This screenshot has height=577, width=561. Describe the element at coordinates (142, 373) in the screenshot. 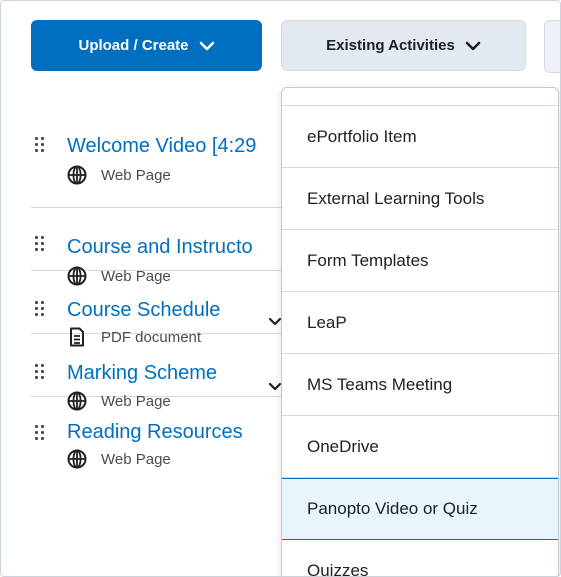

I see `item-title-link: Marking Scheme` at that location.